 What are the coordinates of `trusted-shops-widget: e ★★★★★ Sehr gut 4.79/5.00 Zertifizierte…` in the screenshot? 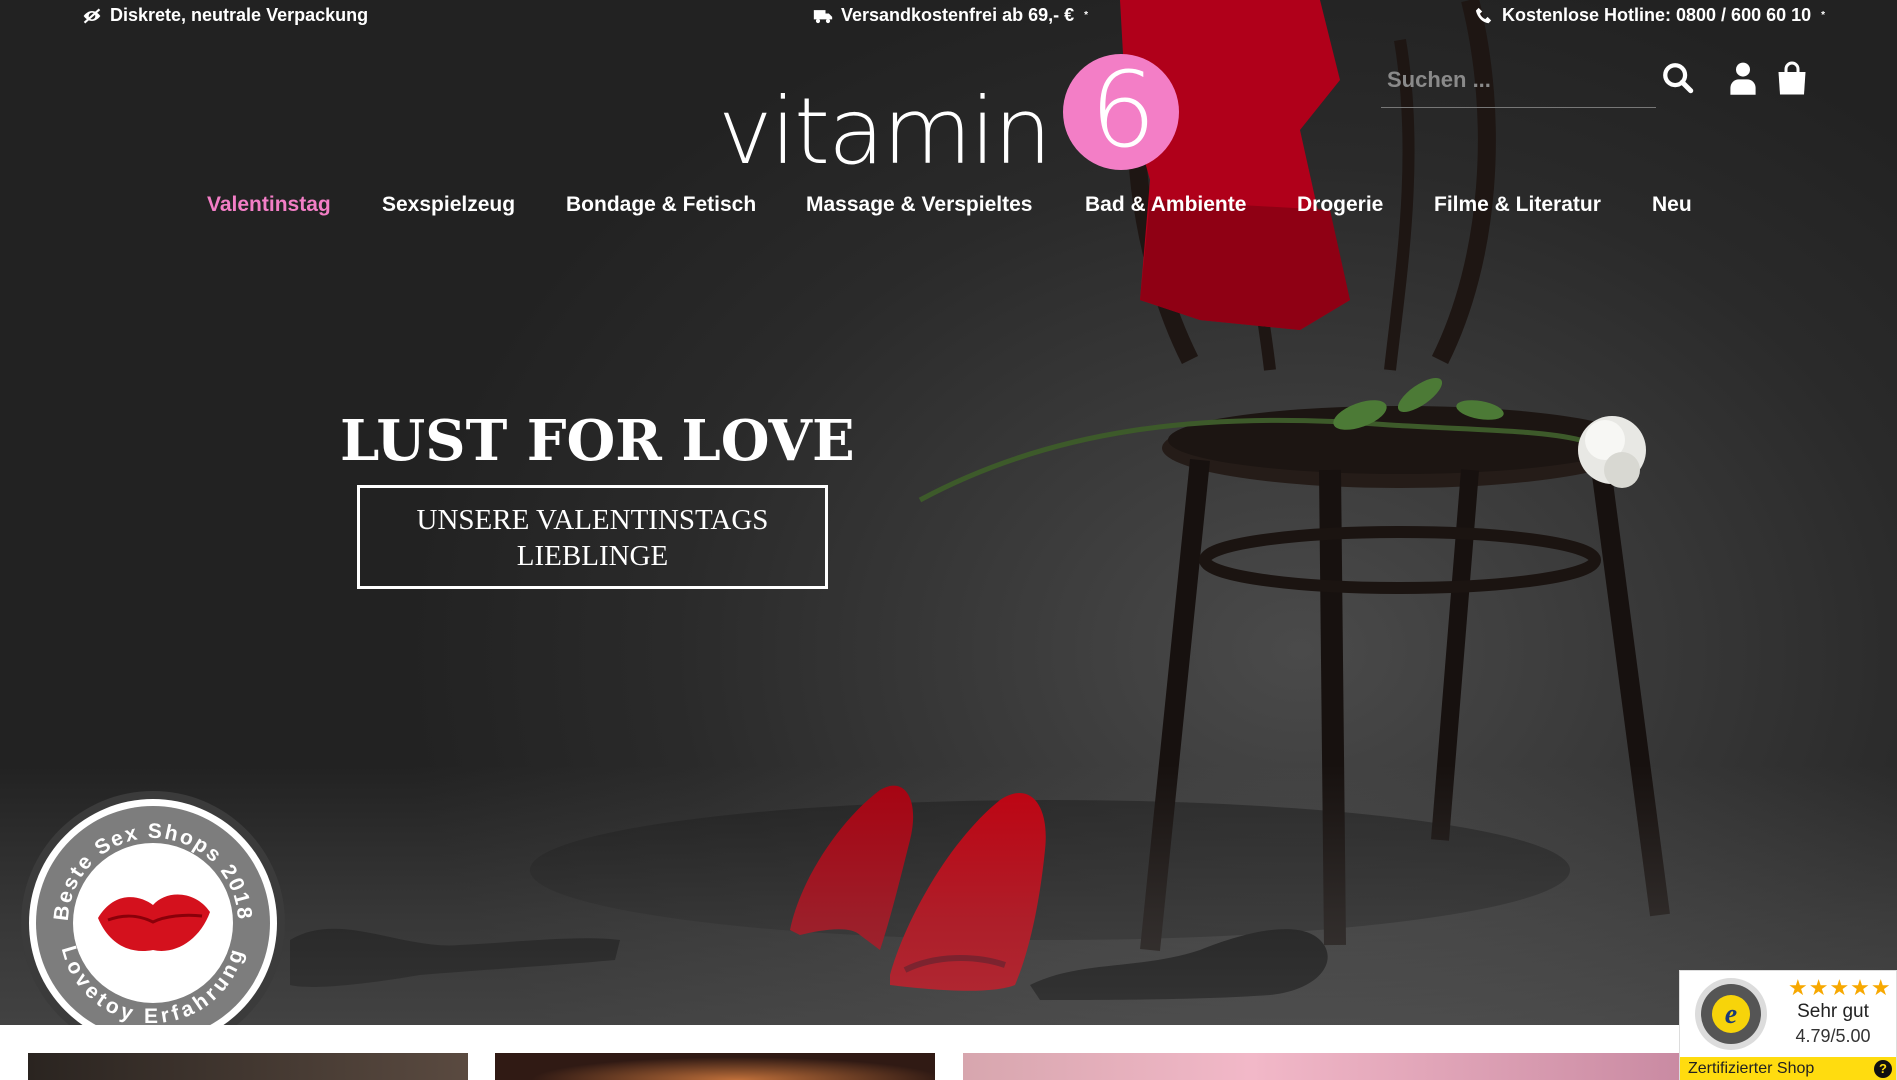 It's located at (1788, 1025).